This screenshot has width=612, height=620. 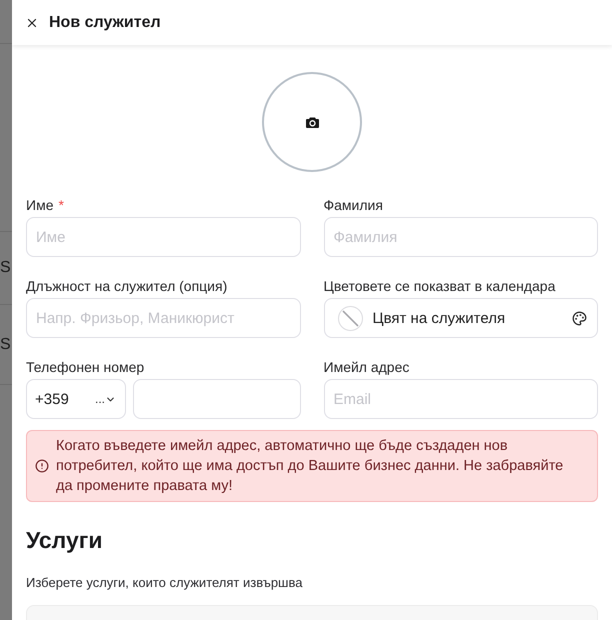 I want to click on field-label: Имейл адрес, so click(x=367, y=367).